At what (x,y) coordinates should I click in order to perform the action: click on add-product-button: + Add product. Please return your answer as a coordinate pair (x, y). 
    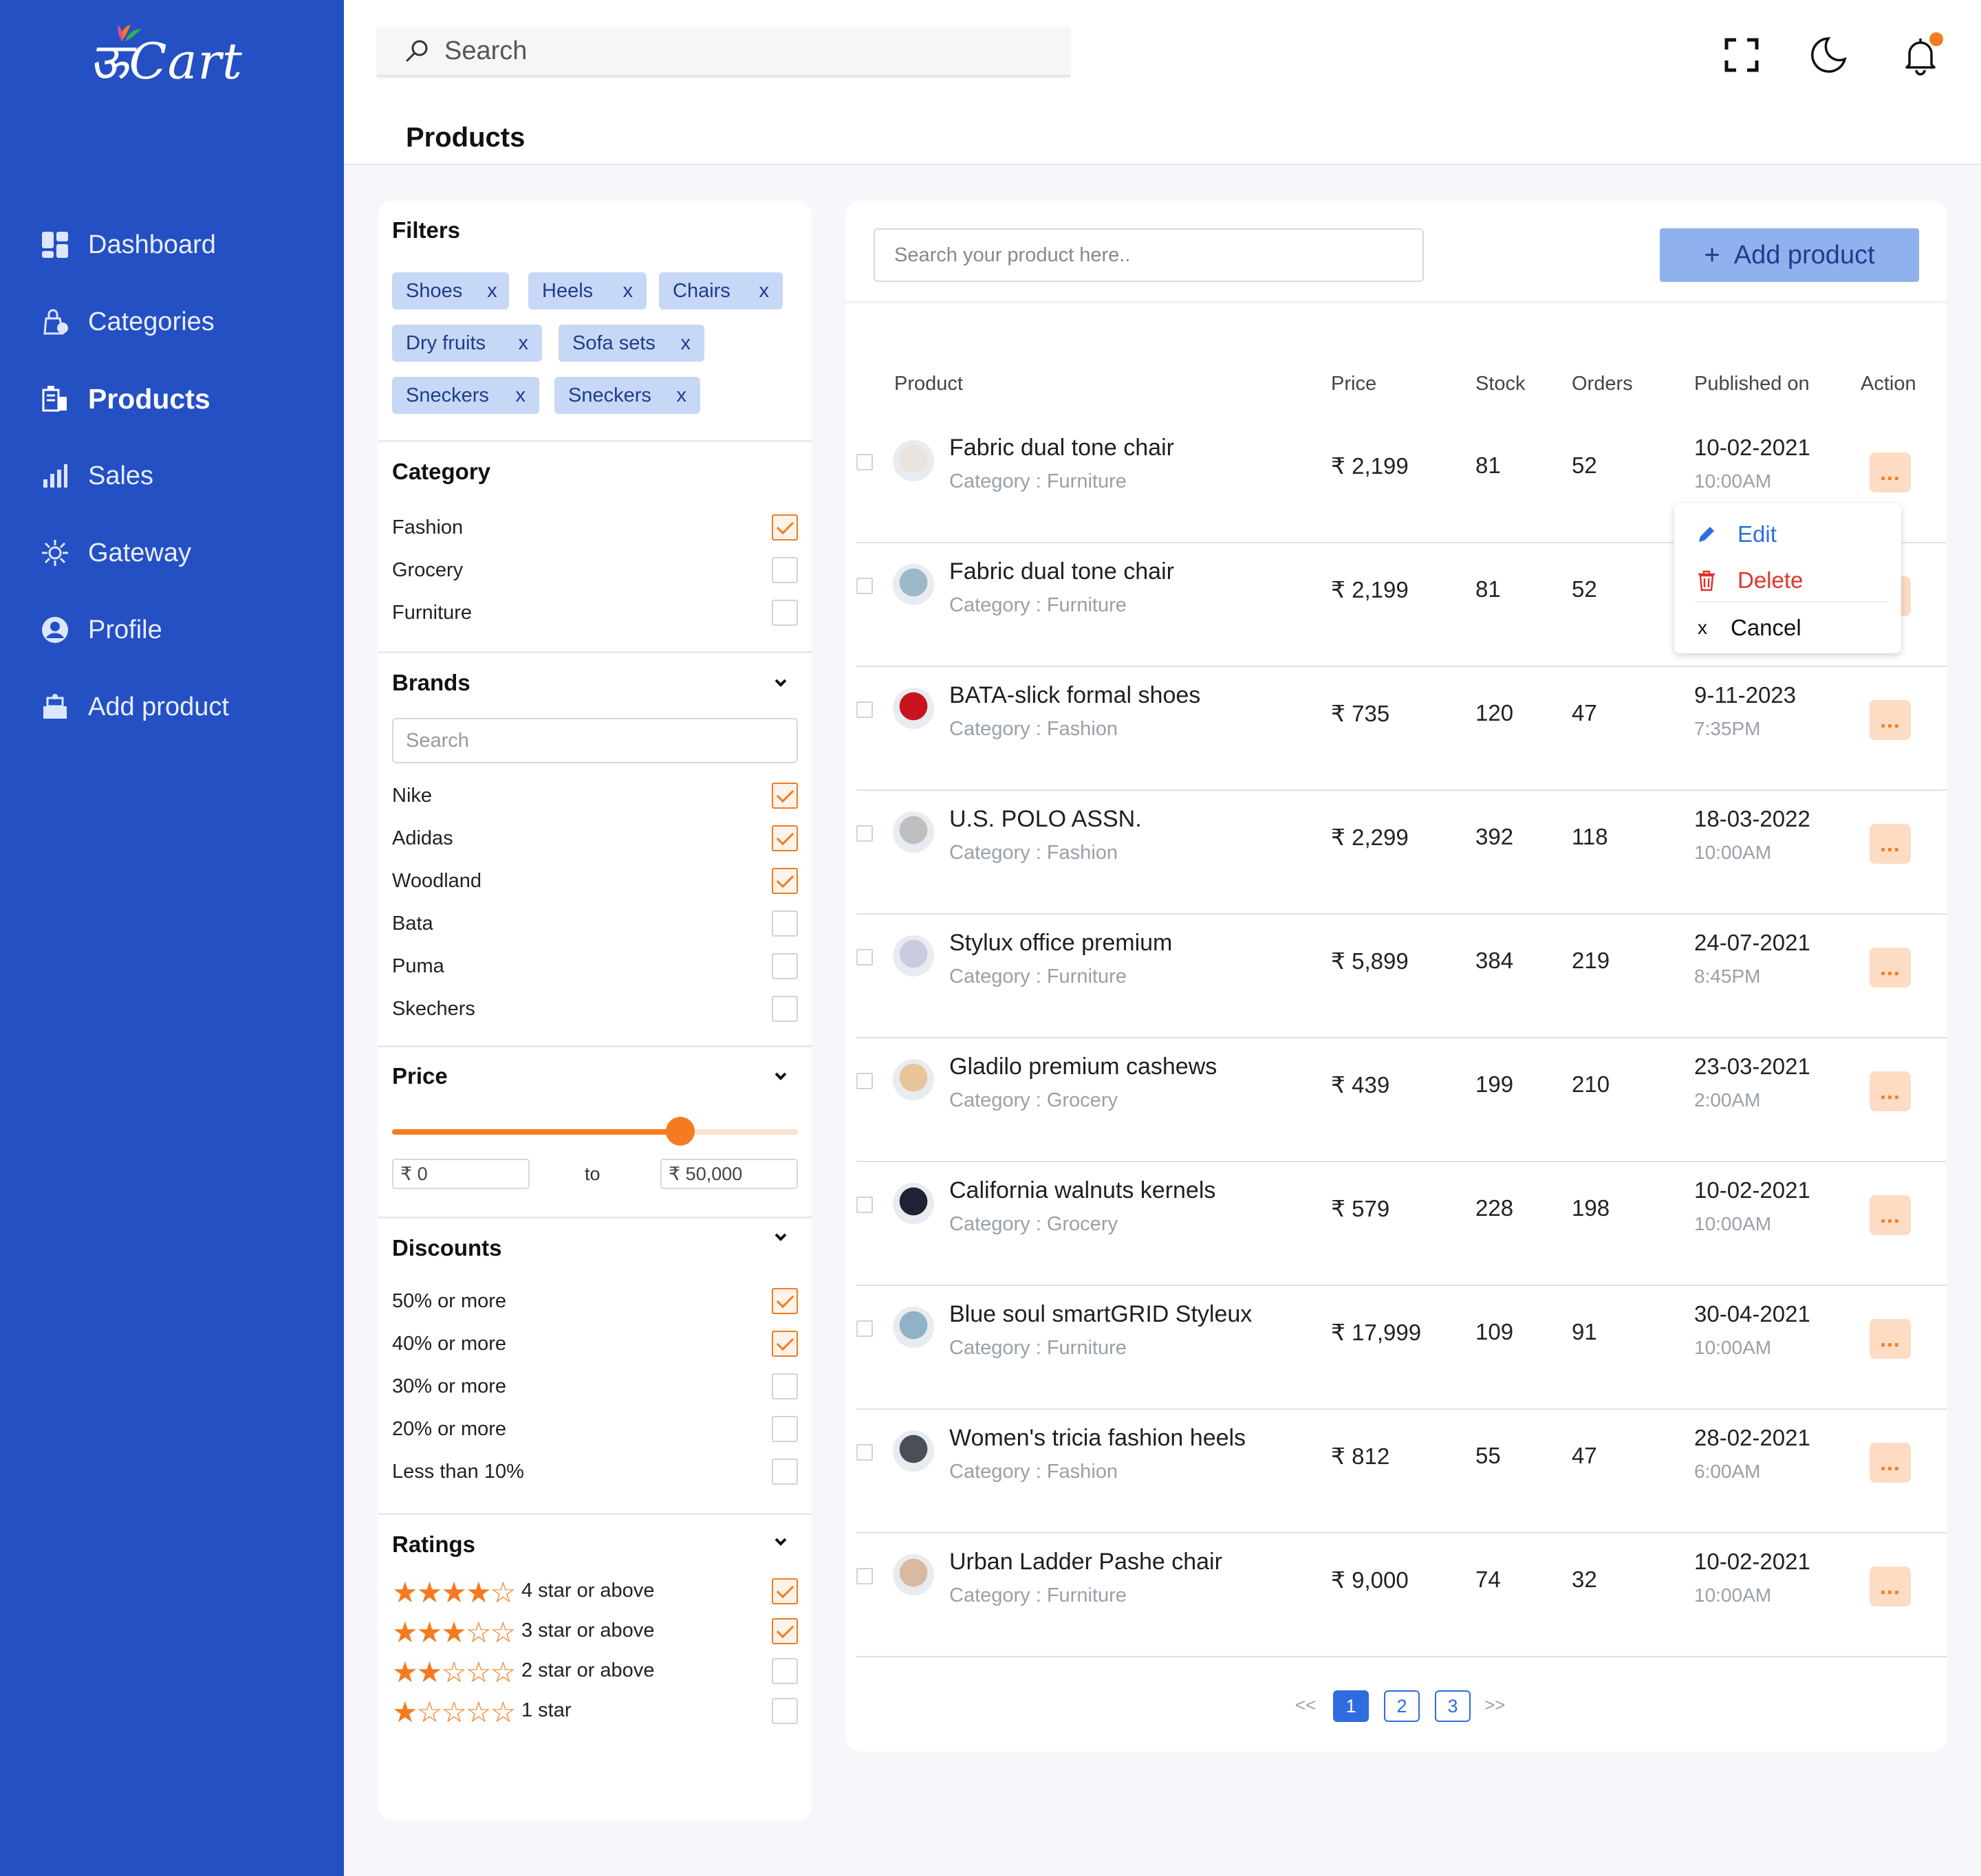
    Looking at the image, I should click on (1789, 255).